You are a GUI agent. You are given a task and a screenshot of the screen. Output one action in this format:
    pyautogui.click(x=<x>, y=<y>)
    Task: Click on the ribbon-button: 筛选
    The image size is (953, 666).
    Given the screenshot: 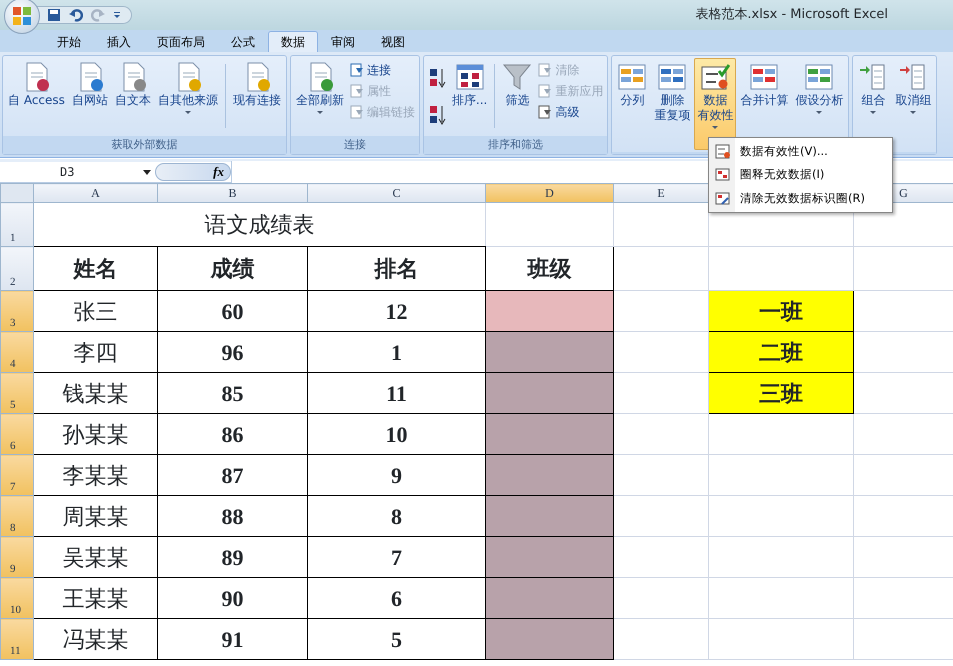 What is the action you would take?
    pyautogui.click(x=517, y=96)
    